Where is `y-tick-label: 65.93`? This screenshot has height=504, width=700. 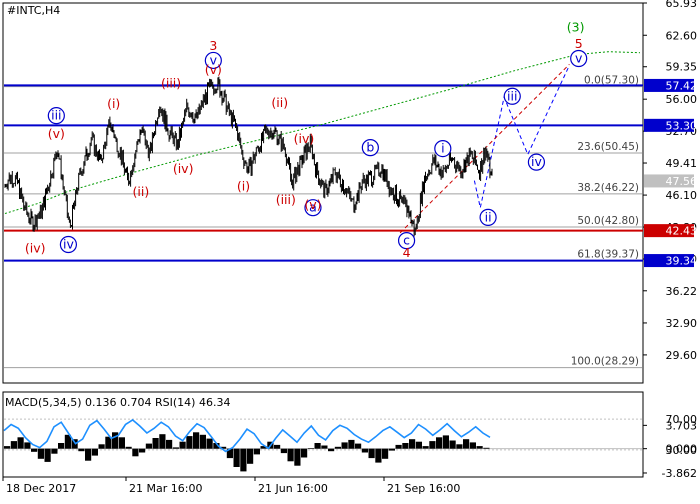 y-tick-label: 65.93 is located at coordinates (682, 5).